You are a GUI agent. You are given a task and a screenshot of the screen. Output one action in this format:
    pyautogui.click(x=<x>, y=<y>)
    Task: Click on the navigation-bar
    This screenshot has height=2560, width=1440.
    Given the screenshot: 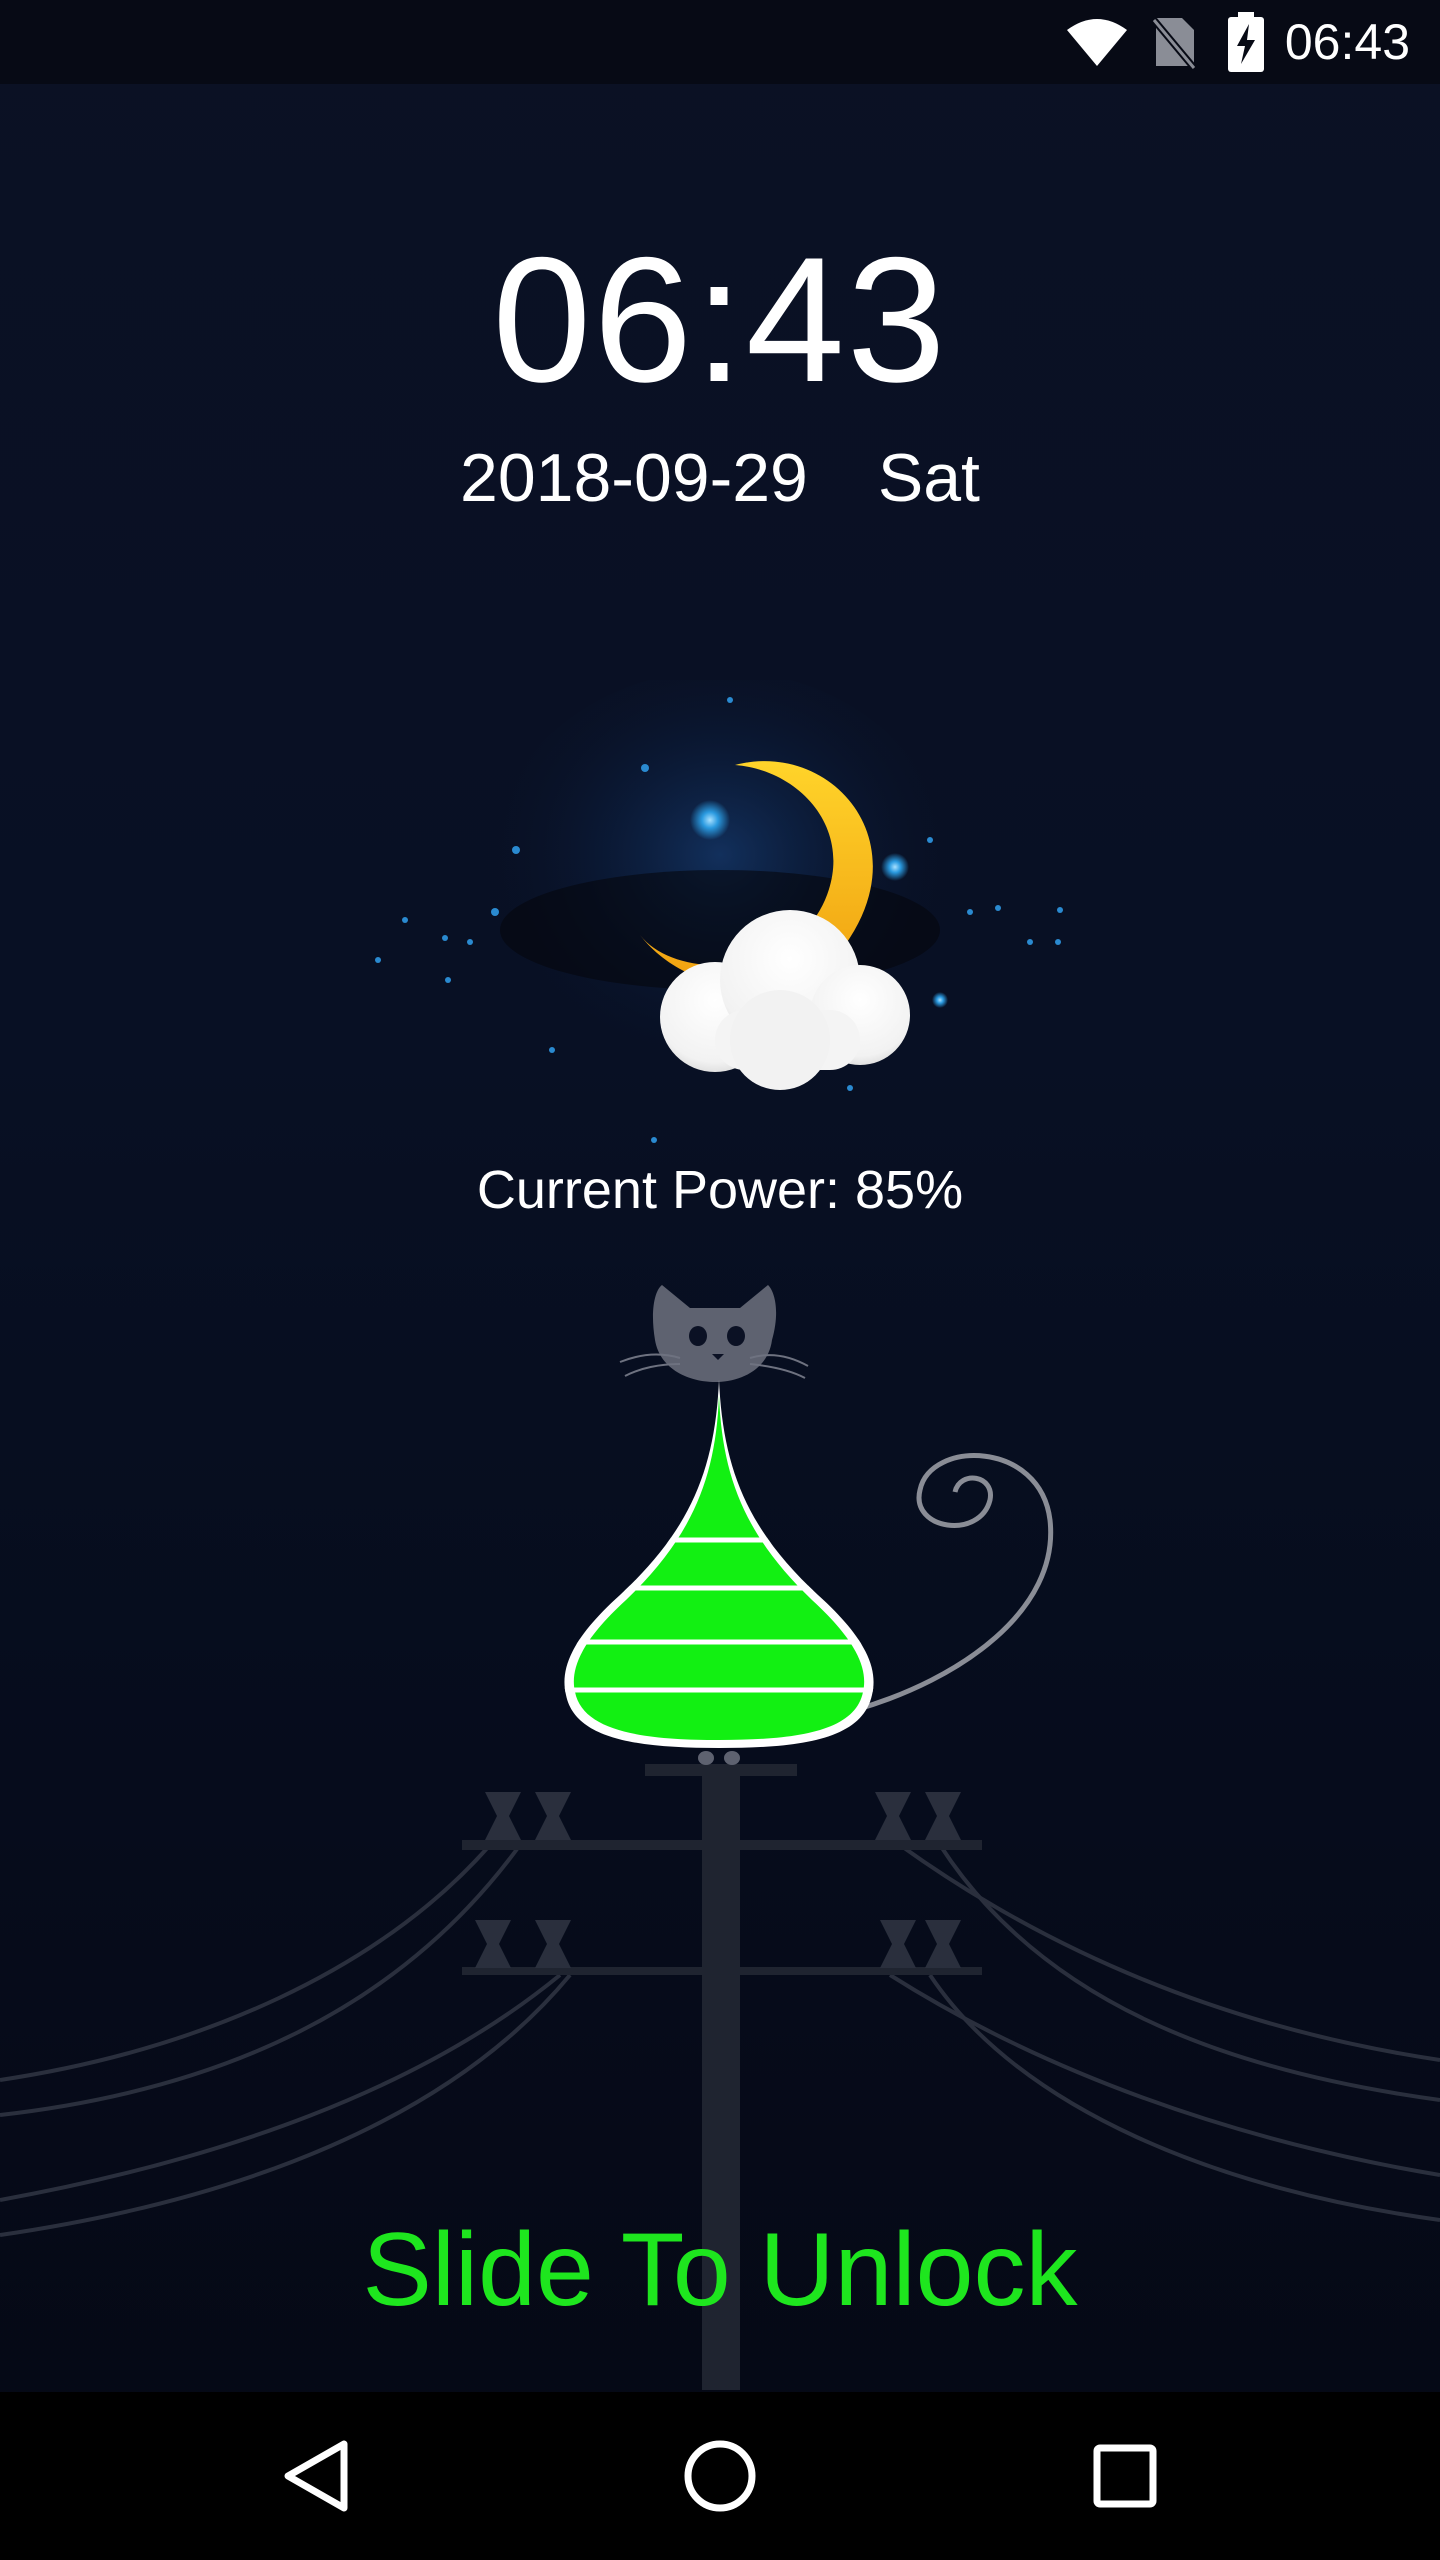 What is the action you would take?
    pyautogui.click(x=720, y=2476)
    